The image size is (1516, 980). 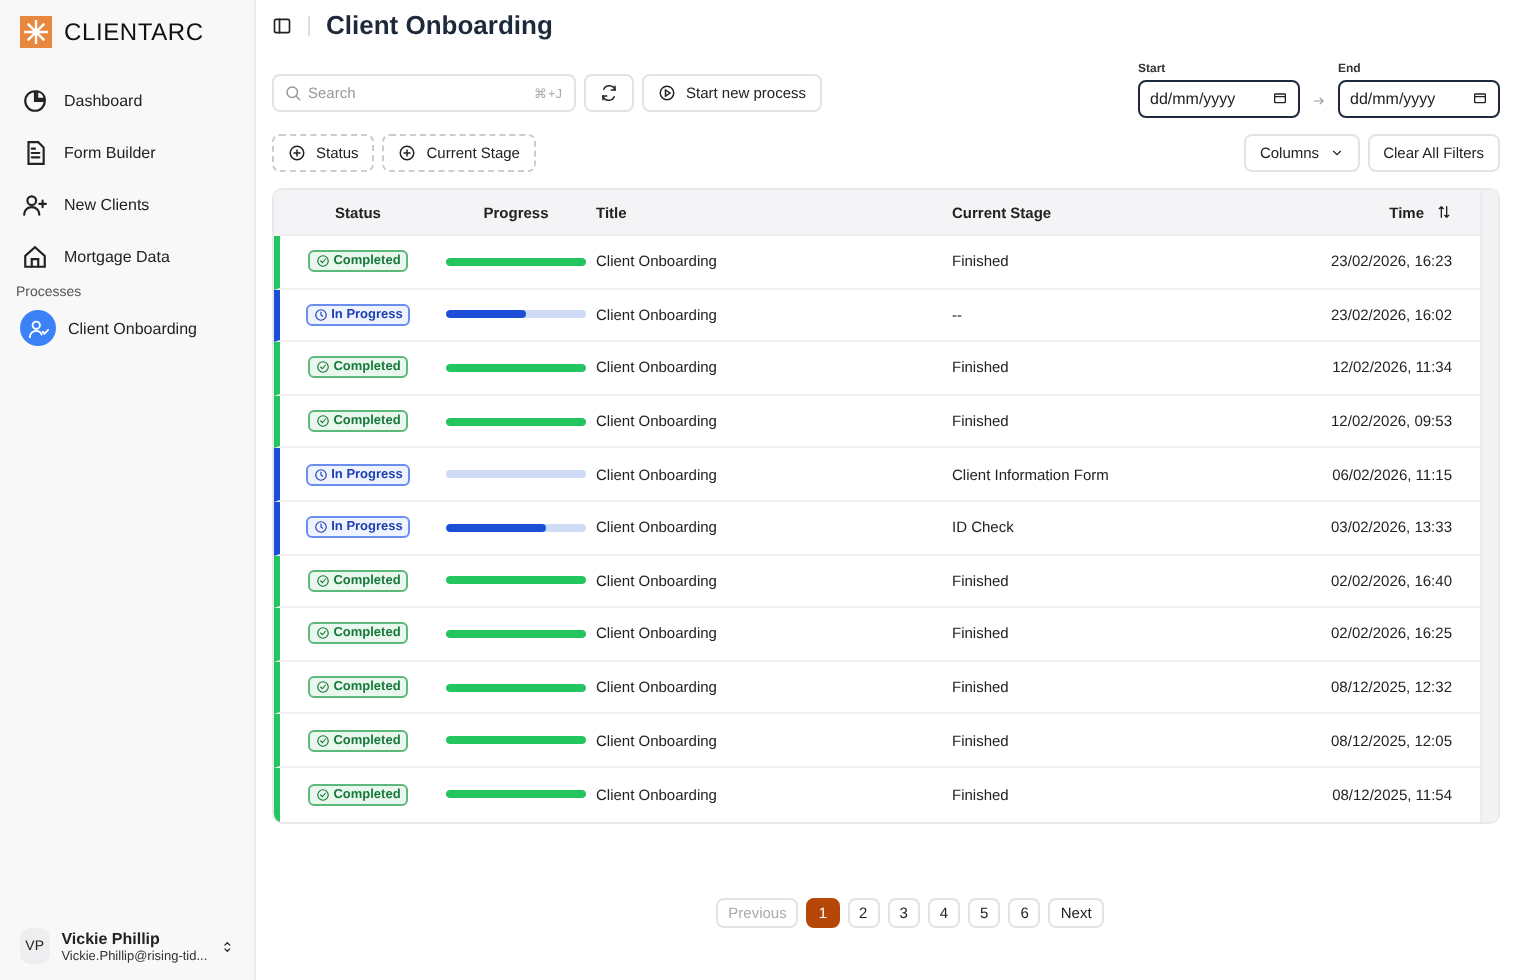 What do you see at coordinates (35, 101) in the screenshot?
I see `pie-chart-icon` at bounding box center [35, 101].